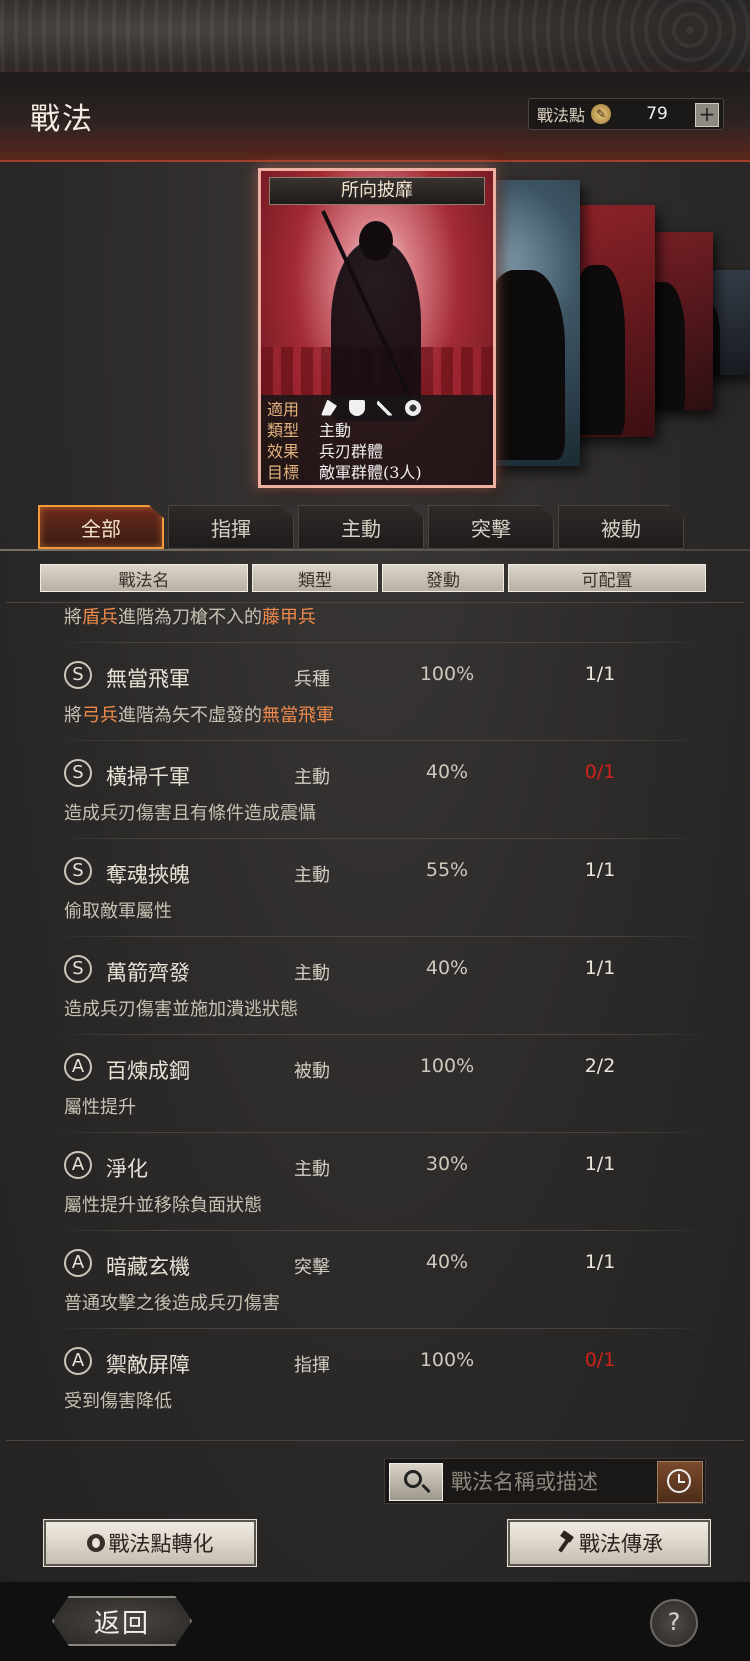 The image size is (750, 1661). I want to click on skill-type: 突擊, so click(312, 1267).